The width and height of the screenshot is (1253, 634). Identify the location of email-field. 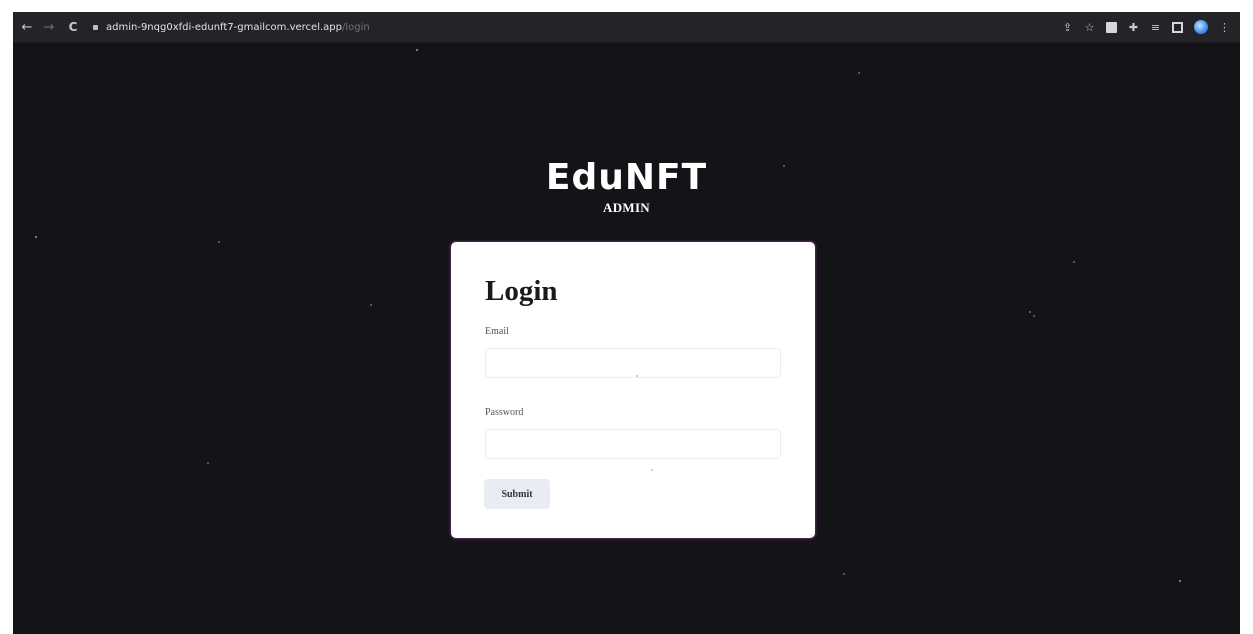
(633, 363).